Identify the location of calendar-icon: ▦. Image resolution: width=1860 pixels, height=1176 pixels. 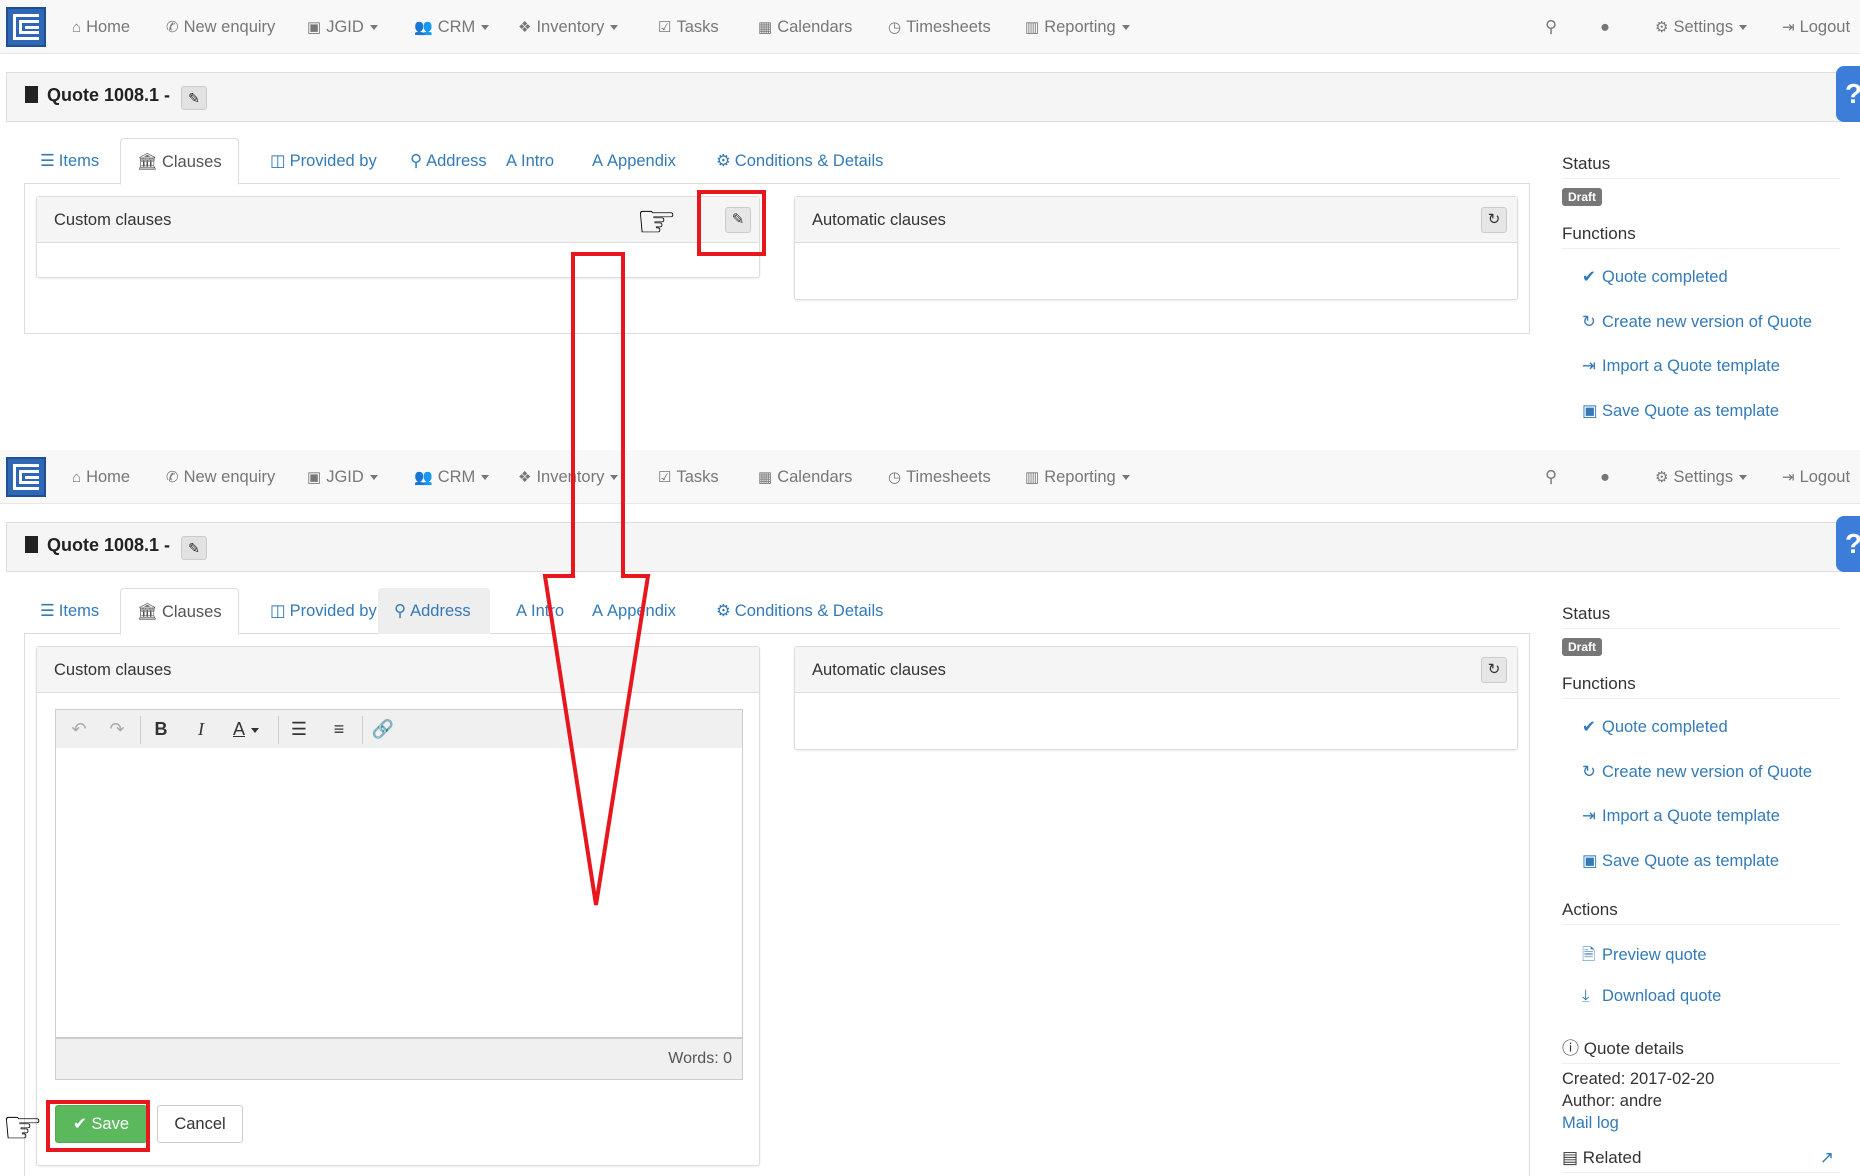
(765, 27).